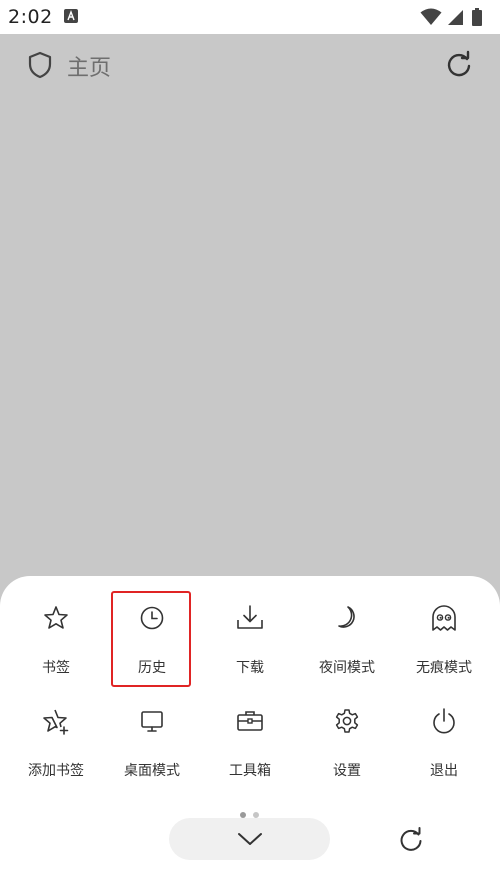 This screenshot has height=888, width=500. Describe the element at coordinates (459, 65) in the screenshot. I see `reload-icon` at that location.